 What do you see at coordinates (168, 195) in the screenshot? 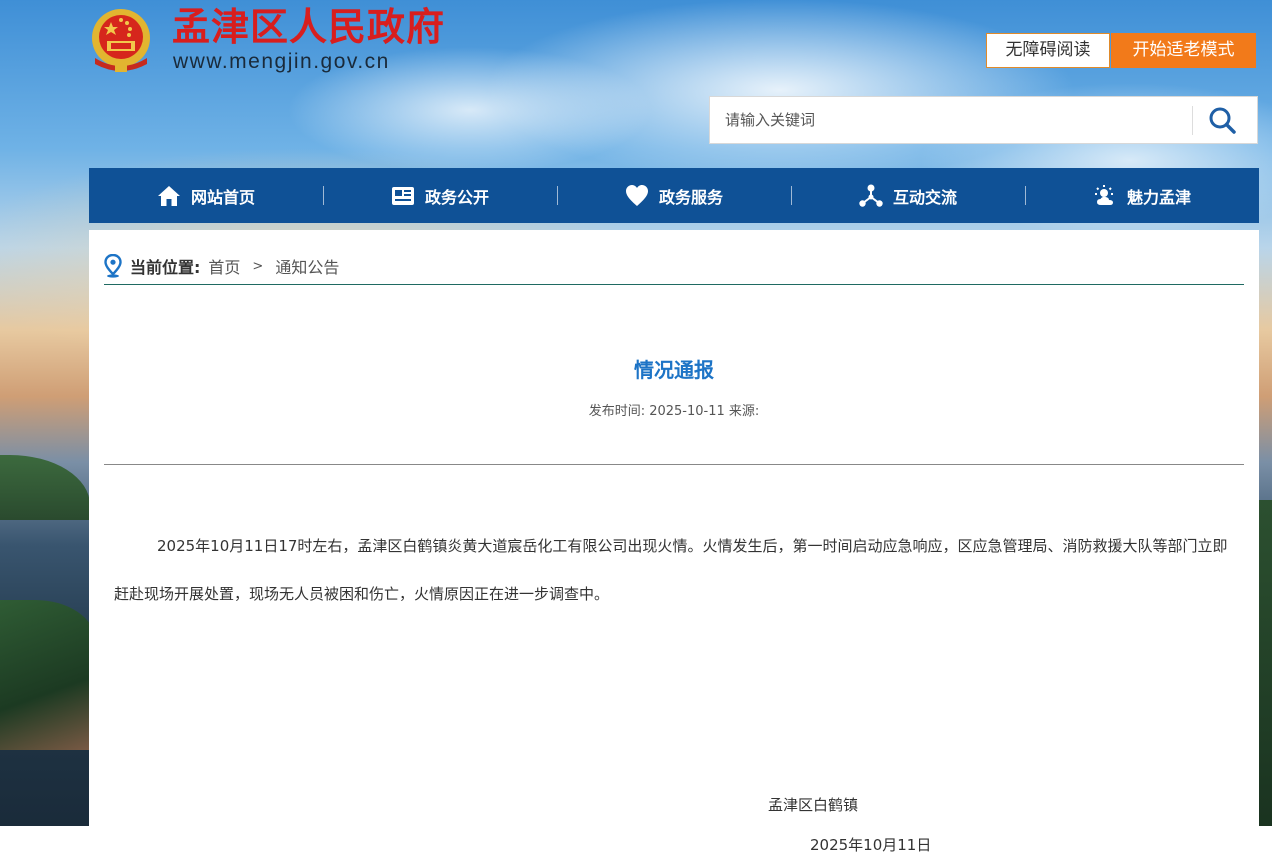
I see `home-icon` at bounding box center [168, 195].